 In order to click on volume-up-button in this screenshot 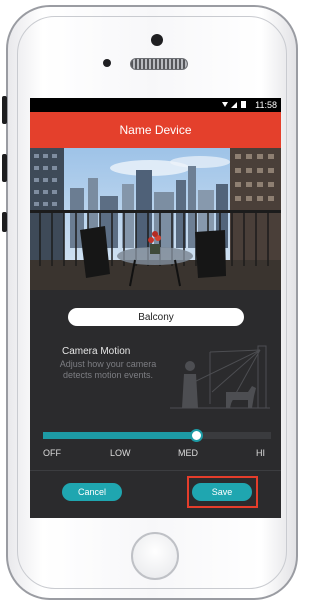, I will do `click(4, 110)`.